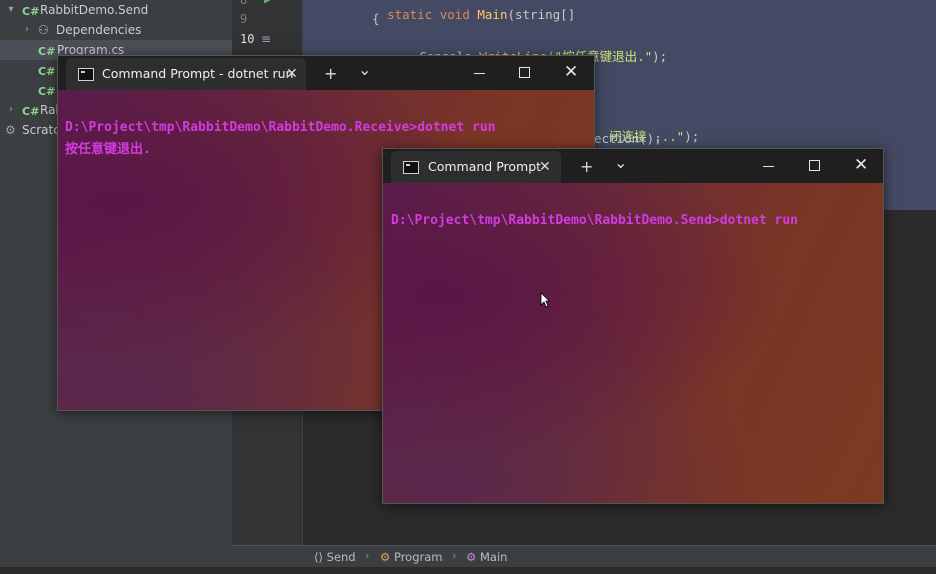 The image size is (936, 574). What do you see at coordinates (99, 30) in the screenshot?
I see `tree-item-label: Dependencies` at bounding box center [99, 30].